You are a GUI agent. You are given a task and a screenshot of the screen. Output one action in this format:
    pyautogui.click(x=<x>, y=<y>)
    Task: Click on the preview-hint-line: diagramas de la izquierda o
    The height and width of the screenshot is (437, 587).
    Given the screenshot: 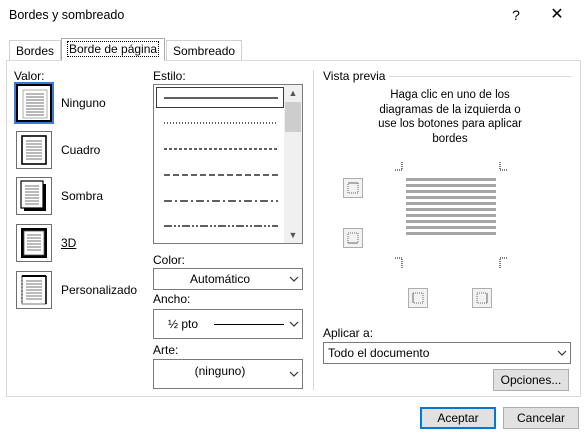 What is the action you would take?
    pyautogui.click(x=450, y=109)
    